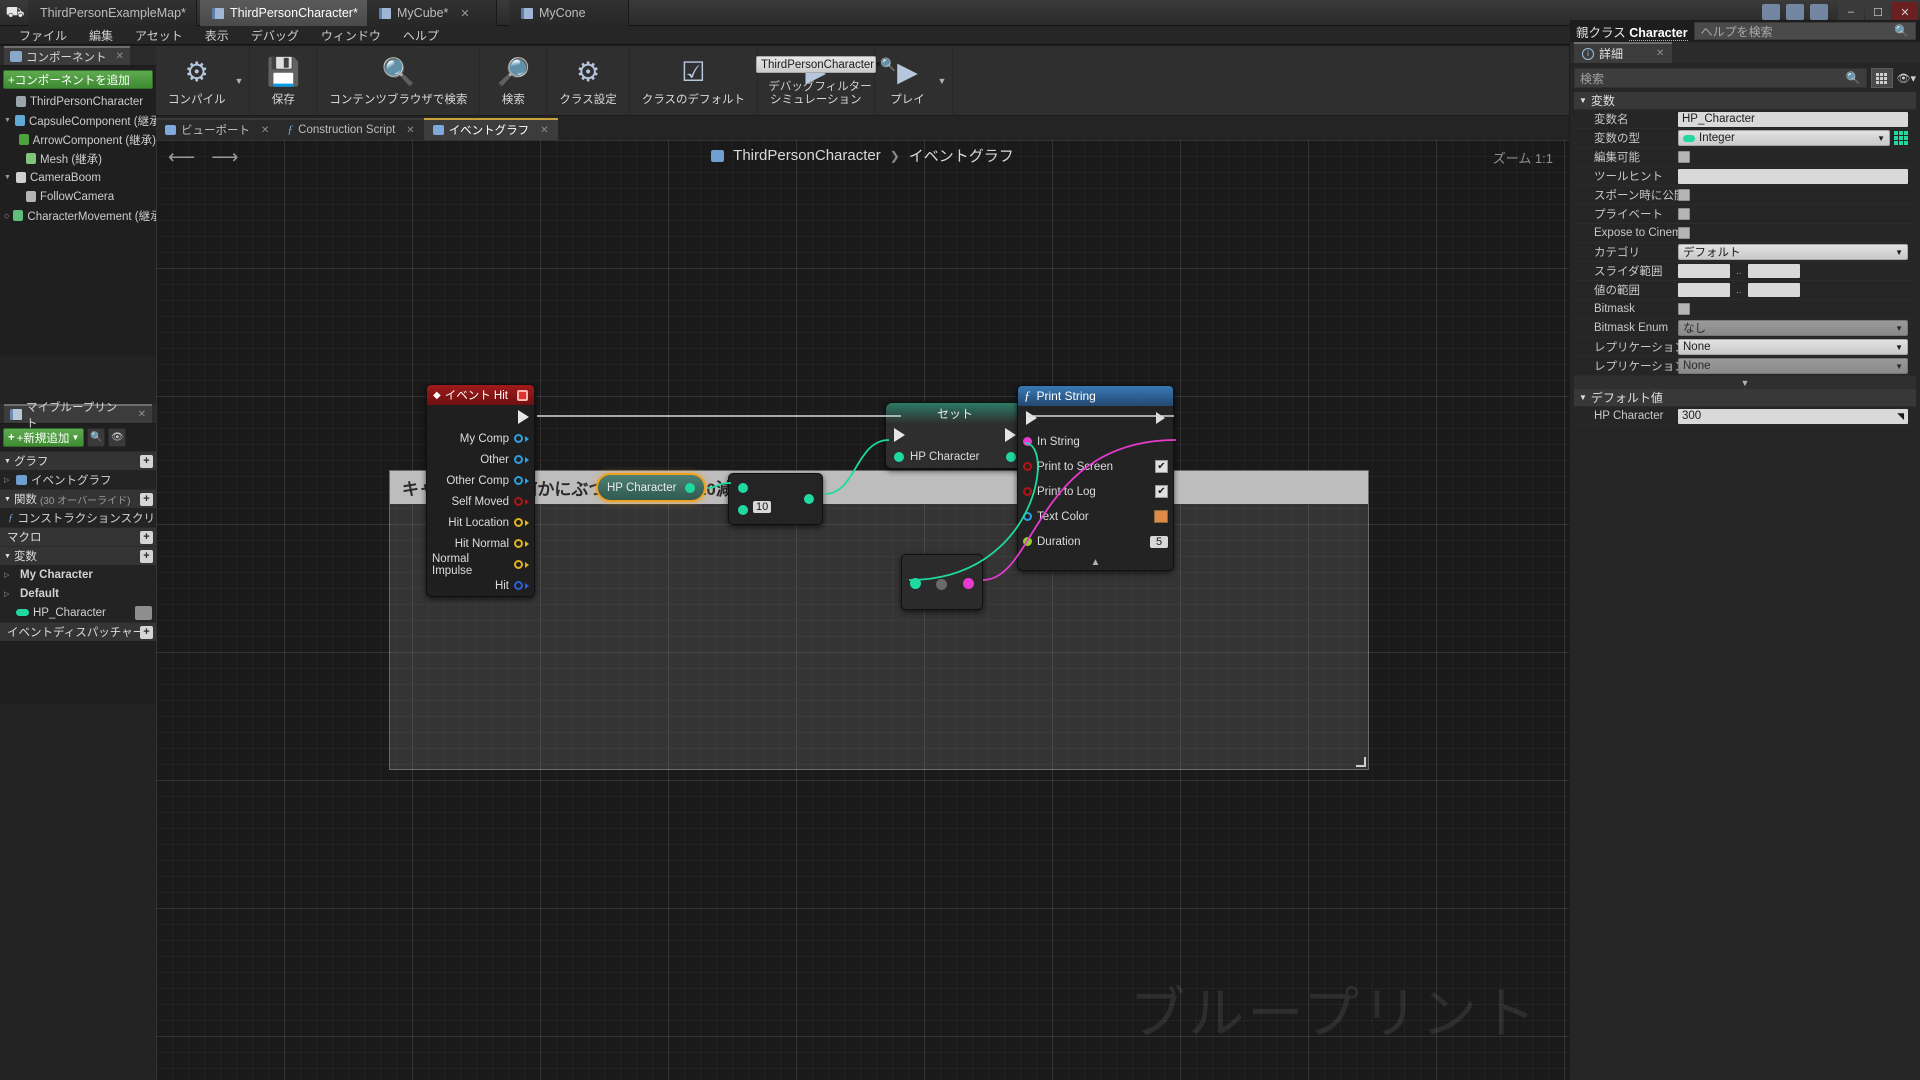 The width and height of the screenshot is (1920, 1080). Describe the element at coordinates (899, 434) in the screenshot. I see `exec-in-pin` at that location.